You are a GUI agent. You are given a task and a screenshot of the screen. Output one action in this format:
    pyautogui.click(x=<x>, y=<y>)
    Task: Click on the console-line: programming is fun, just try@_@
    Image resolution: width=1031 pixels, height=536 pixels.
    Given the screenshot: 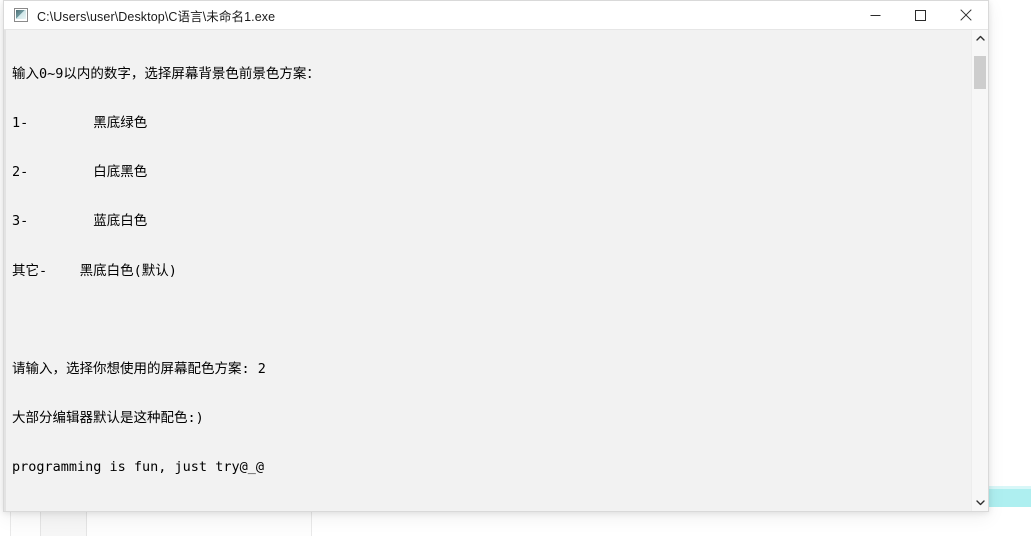 What is the action you would take?
    pyautogui.click(x=138, y=467)
    